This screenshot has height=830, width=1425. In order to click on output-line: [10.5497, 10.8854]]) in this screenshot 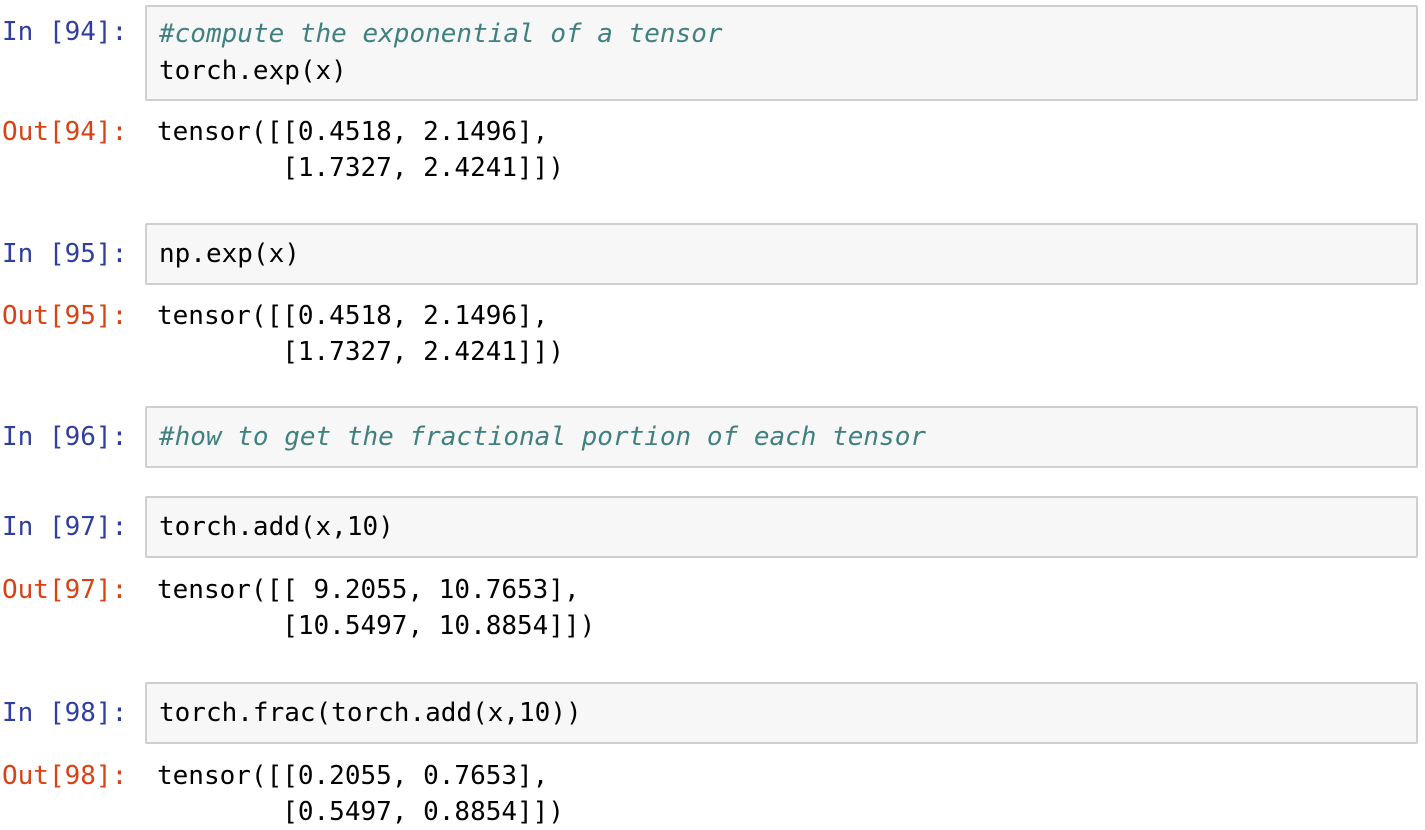, I will do `click(376, 626)`.